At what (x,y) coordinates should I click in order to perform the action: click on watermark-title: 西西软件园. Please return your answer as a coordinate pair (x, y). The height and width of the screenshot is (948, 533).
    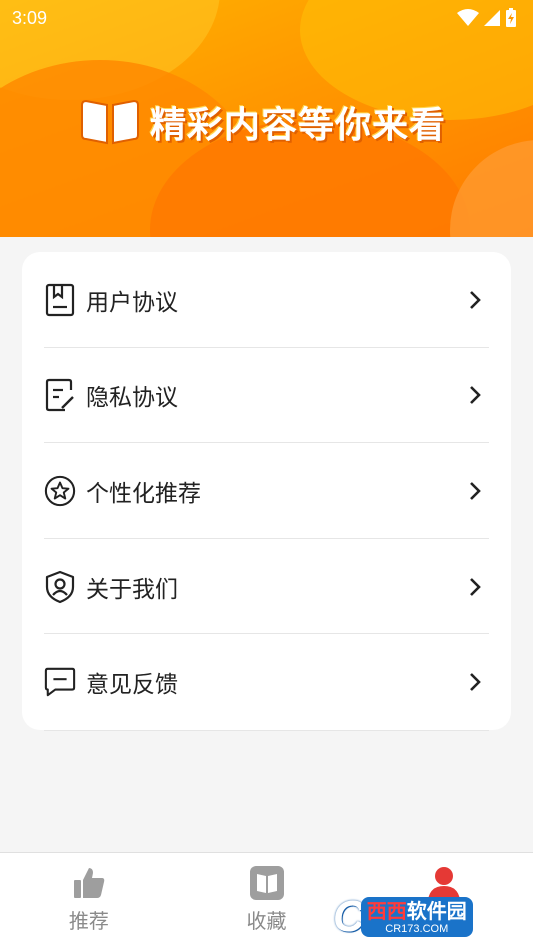
    Looking at the image, I should click on (416, 911).